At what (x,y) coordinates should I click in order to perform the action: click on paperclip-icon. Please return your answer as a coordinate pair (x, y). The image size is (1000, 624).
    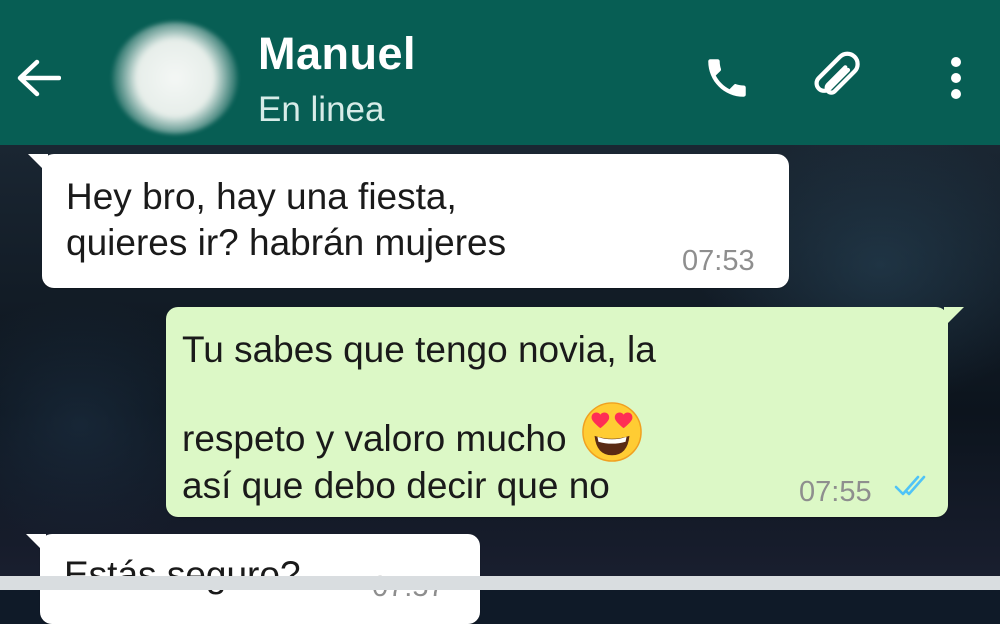
    Looking at the image, I should click on (837, 73).